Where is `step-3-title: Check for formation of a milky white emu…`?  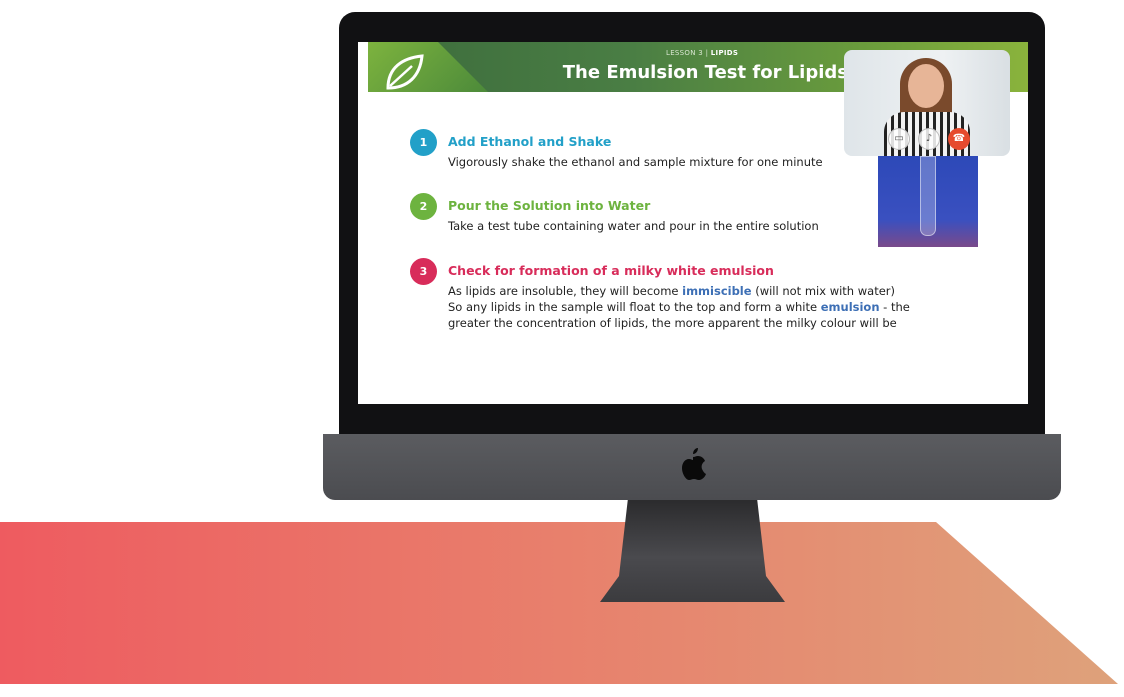
step-3-title: Check for formation of a milky white emu… is located at coordinates (611, 270).